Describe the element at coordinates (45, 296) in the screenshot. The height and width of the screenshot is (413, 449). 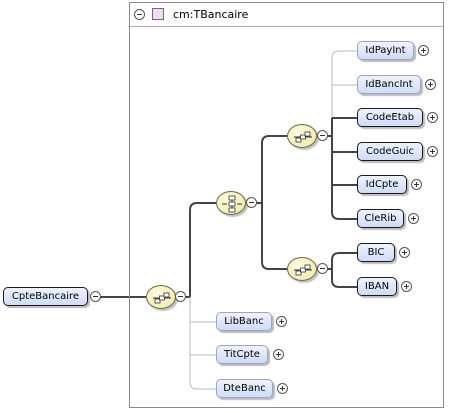
I see `element-cptebancaire: CpteBancaire` at that location.